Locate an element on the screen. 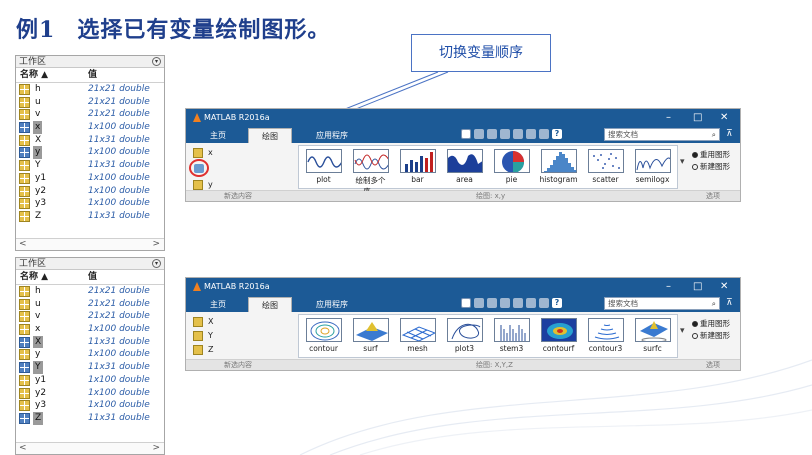  plot-type-button: plot is located at coordinates (323, 166).